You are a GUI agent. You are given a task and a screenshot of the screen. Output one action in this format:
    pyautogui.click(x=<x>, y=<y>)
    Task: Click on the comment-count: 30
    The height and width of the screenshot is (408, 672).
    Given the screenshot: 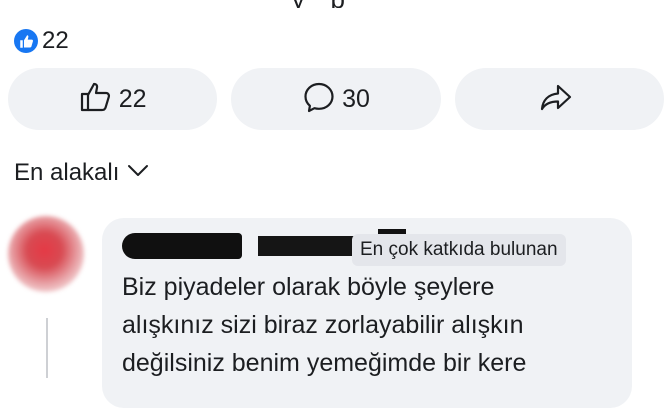 What is the action you would take?
    pyautogui.click(x=356, y=98)
    